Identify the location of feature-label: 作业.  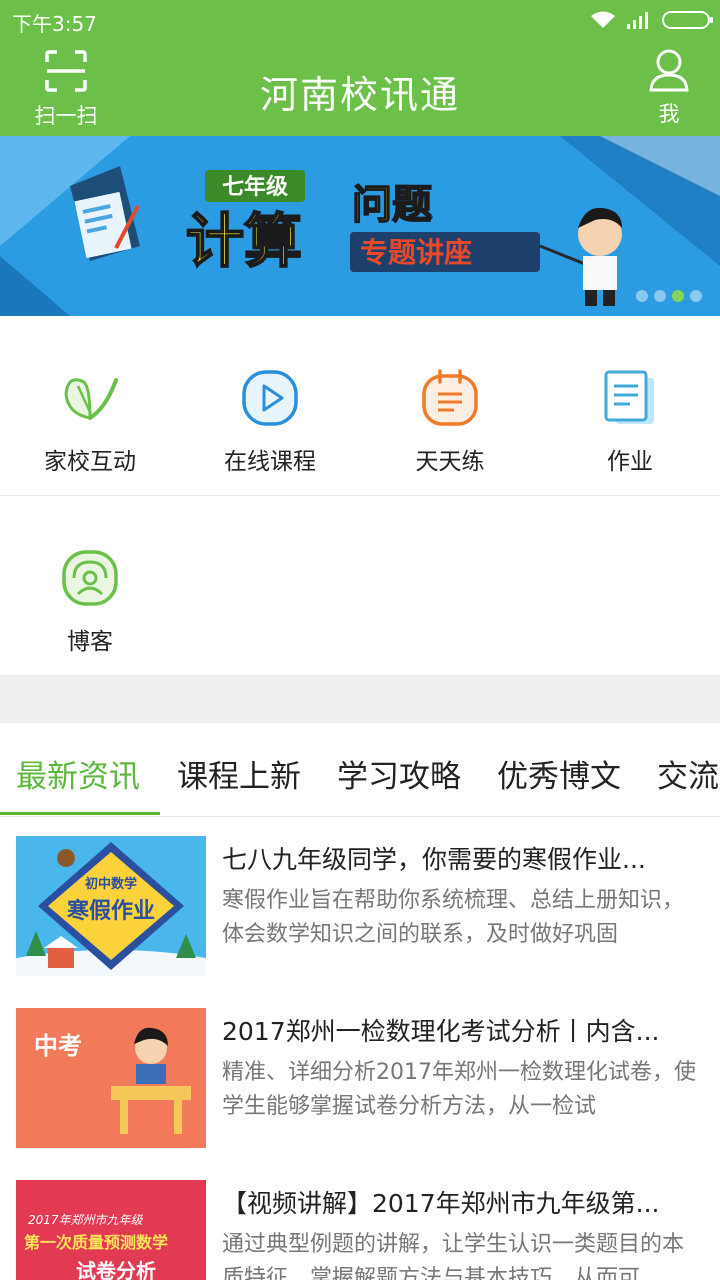
(630, 462).